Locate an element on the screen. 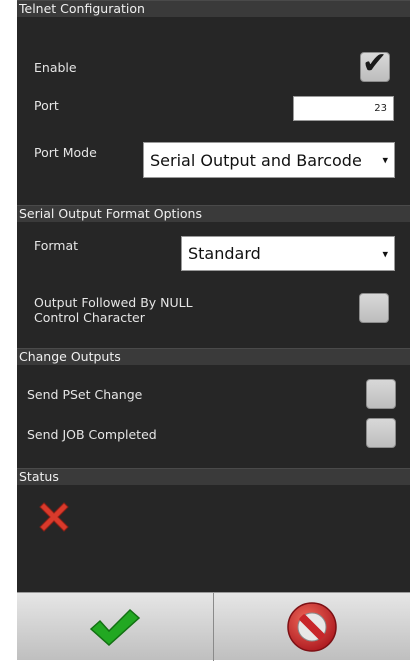  cancel-button is located at coordinates (312, 627).